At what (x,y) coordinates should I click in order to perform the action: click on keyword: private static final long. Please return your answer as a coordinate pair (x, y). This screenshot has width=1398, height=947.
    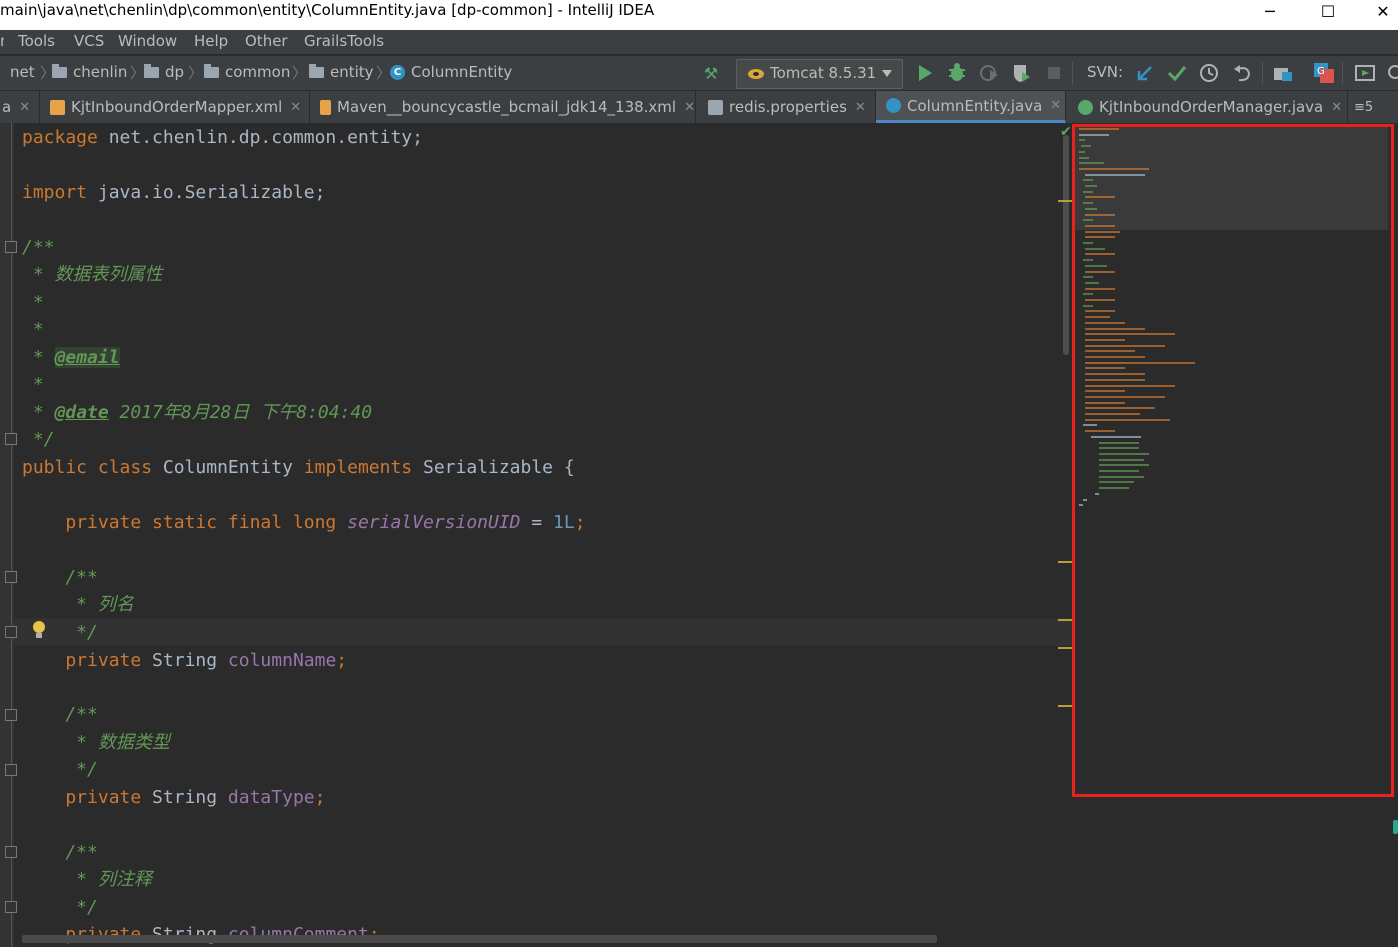
    Looking at the image, I should click on (185, 522).